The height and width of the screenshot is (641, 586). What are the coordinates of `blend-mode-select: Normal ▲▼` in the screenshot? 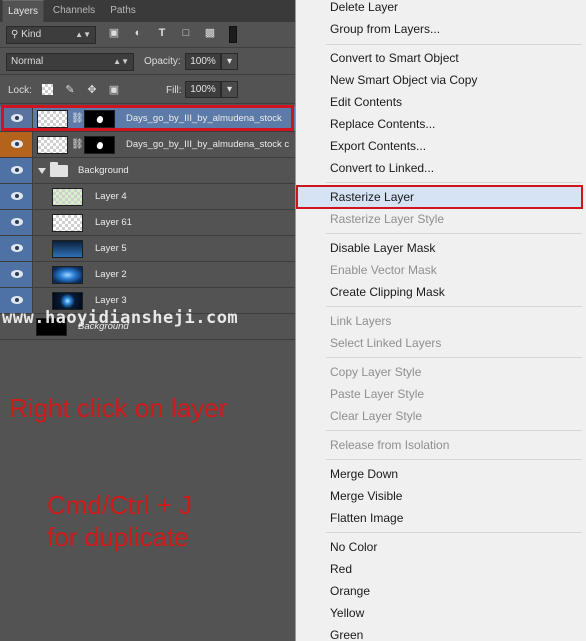 It's located at (70, 62).